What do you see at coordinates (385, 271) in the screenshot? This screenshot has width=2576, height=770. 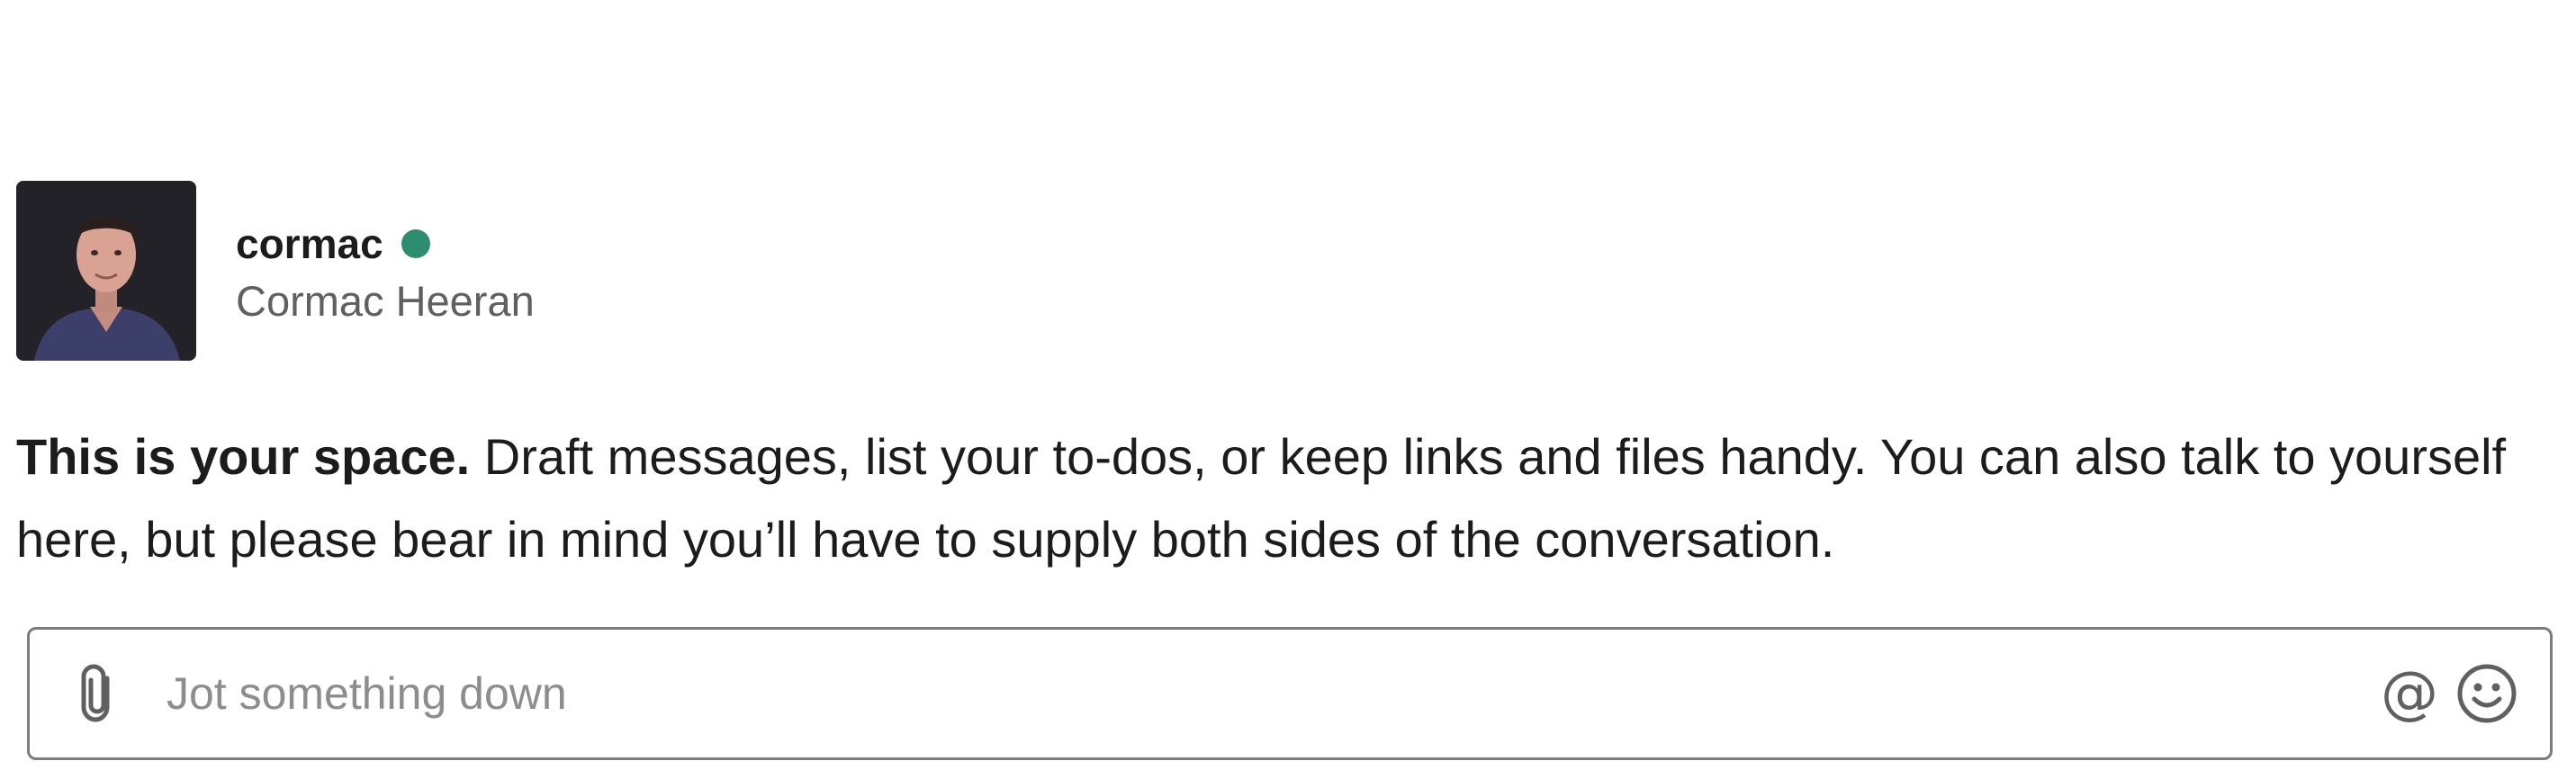 I see `profile-text: cormac Cormac Heeran` at bounding box center [385, 271].